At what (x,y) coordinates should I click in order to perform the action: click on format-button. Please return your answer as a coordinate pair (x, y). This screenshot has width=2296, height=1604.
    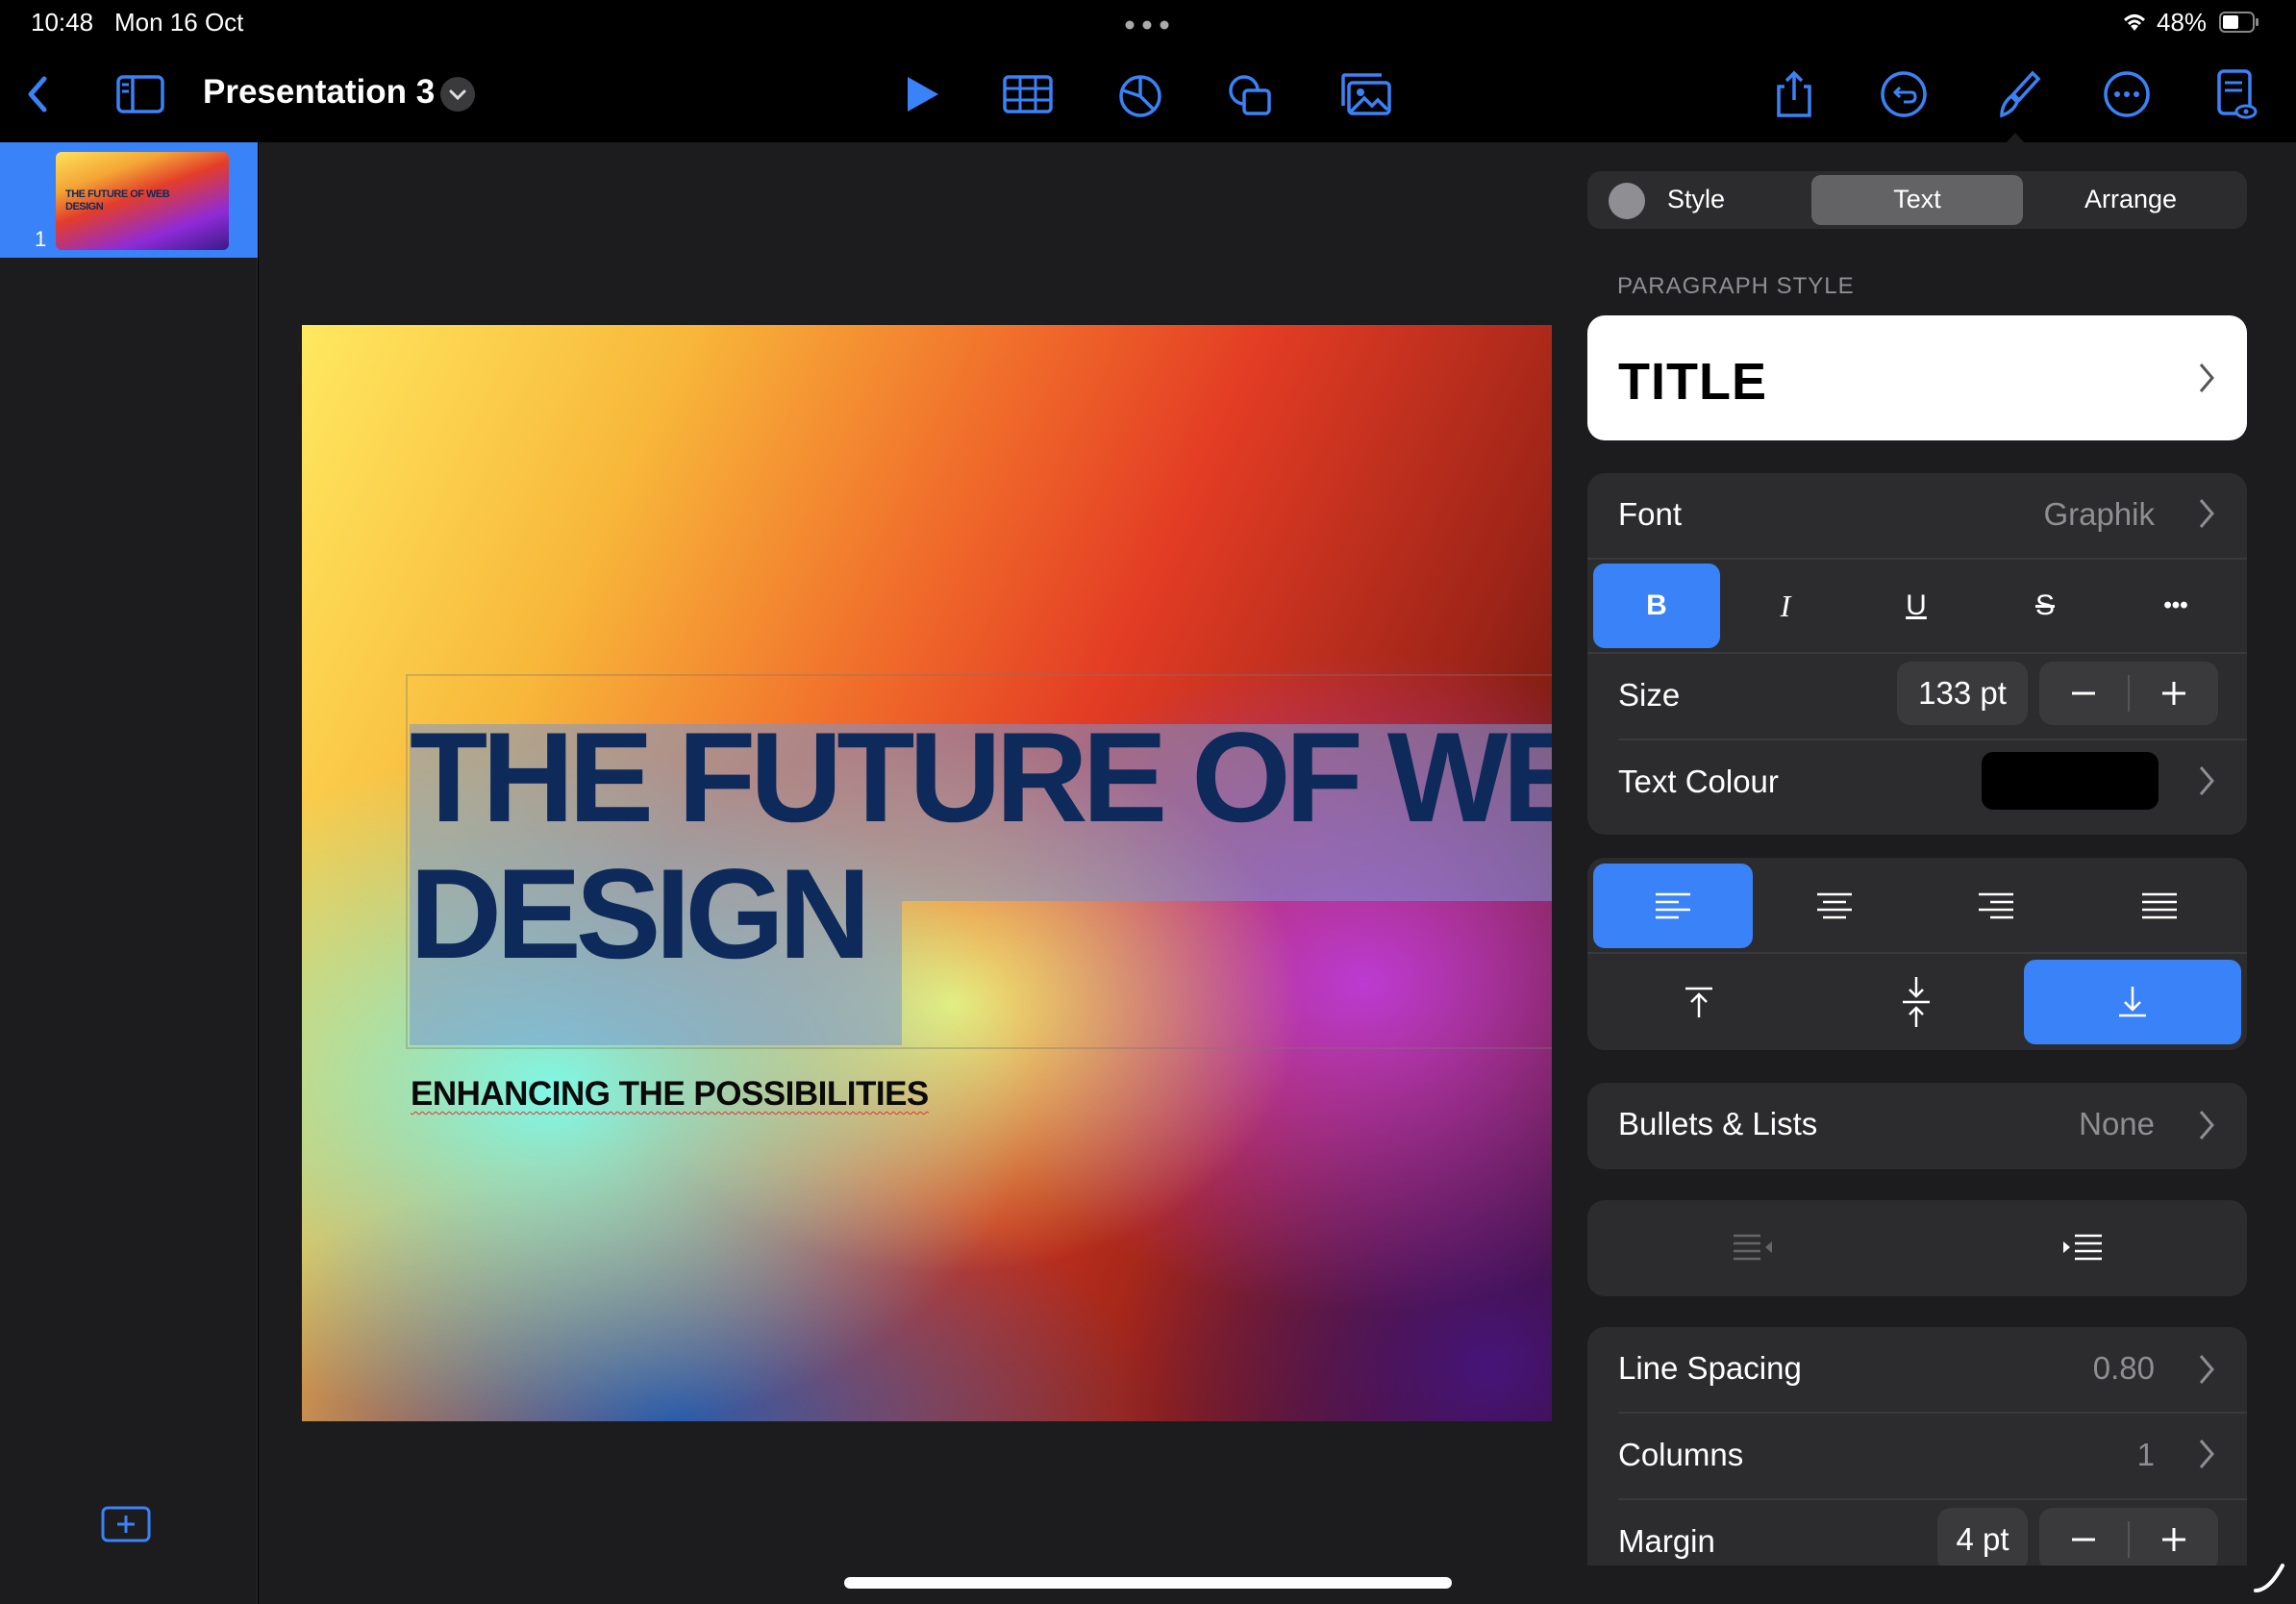
    Looking at the image, I should click on (2017, 94).